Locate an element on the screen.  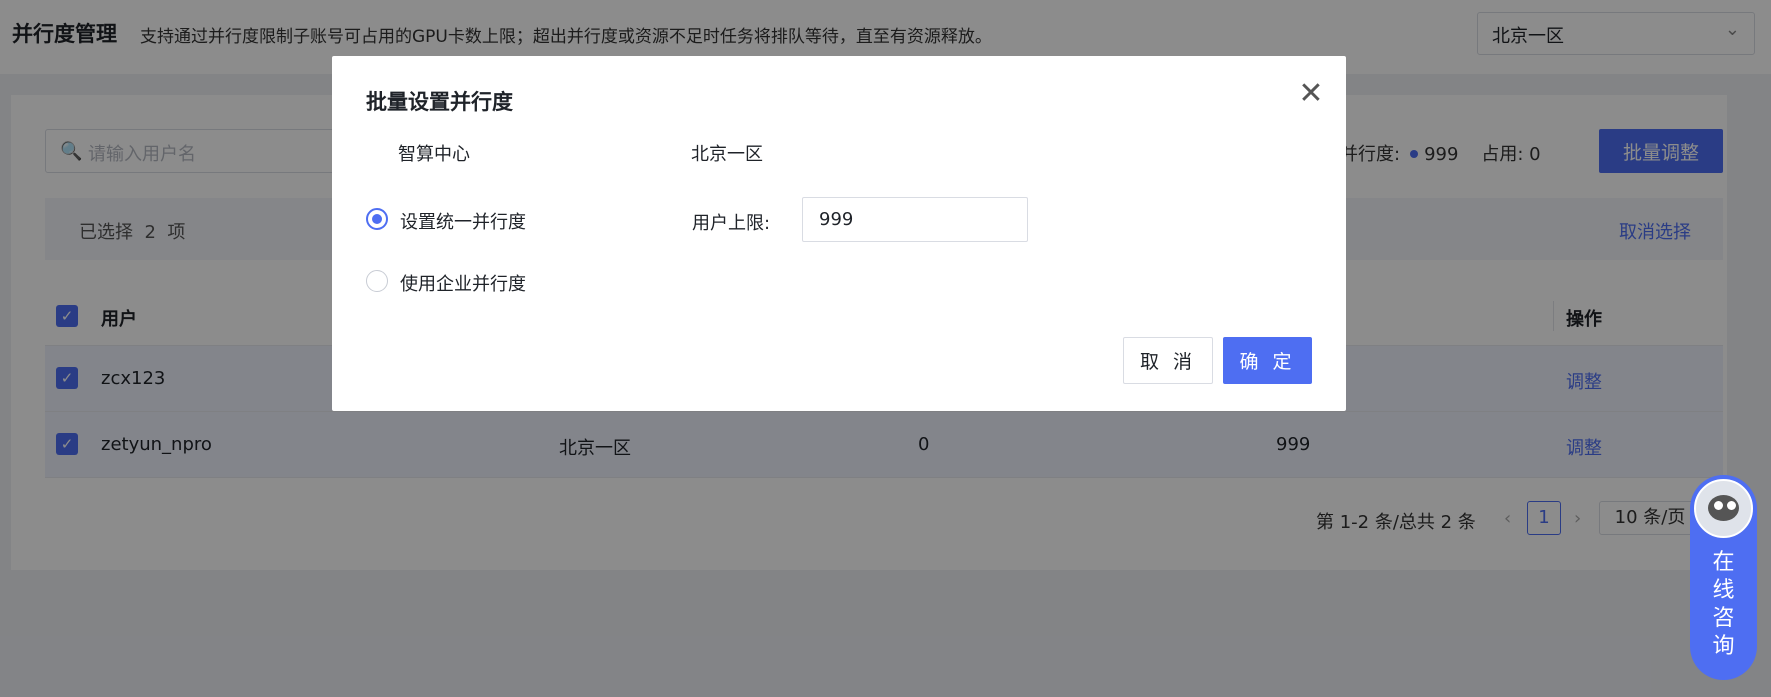
user-limit-label: 用户上限: is located at coordinates (731, 223).